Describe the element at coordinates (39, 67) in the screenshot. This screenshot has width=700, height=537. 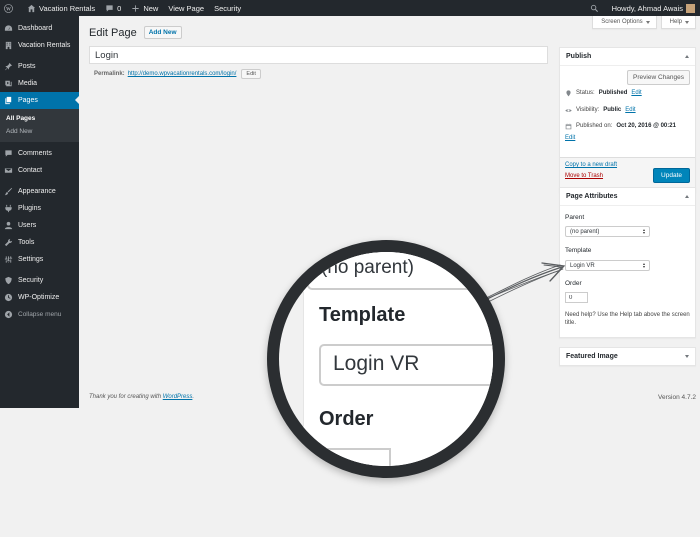
I see `menu-item-posts: Posts` at that location.